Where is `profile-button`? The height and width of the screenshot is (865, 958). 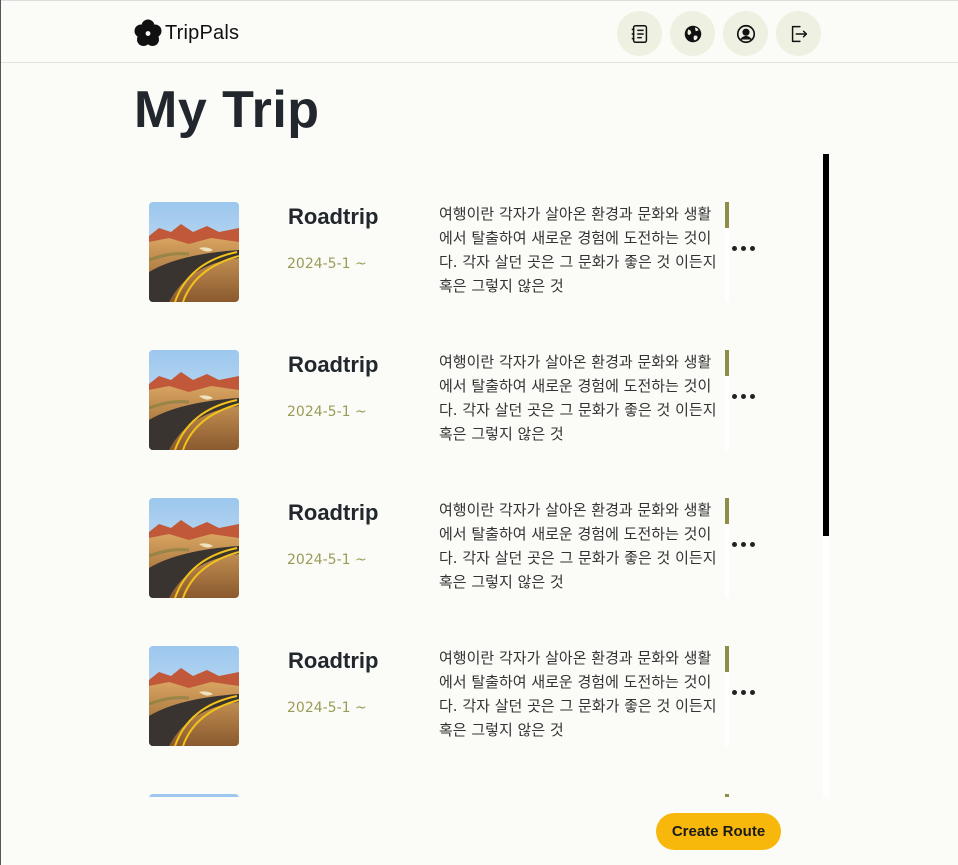 profile-button is located at coordinates (745, 33).